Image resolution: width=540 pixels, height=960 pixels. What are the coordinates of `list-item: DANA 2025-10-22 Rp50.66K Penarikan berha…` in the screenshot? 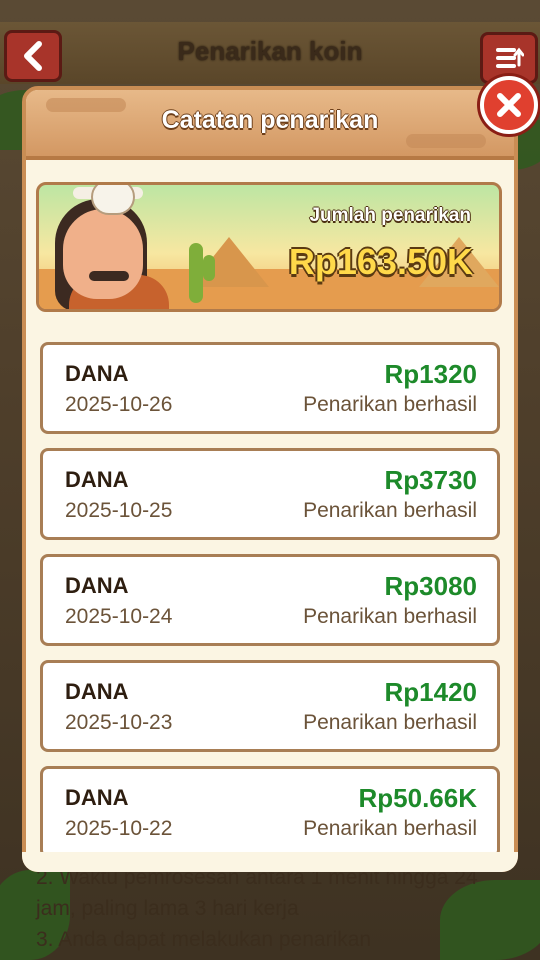 It's located at (270, 809).